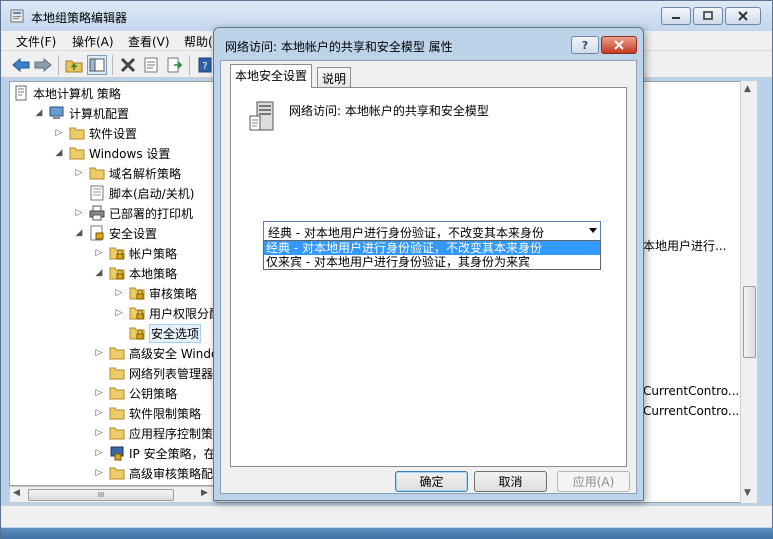 The width and height of the screenshot is (773, 539). I want to click on delete-button, so click(128, 65).